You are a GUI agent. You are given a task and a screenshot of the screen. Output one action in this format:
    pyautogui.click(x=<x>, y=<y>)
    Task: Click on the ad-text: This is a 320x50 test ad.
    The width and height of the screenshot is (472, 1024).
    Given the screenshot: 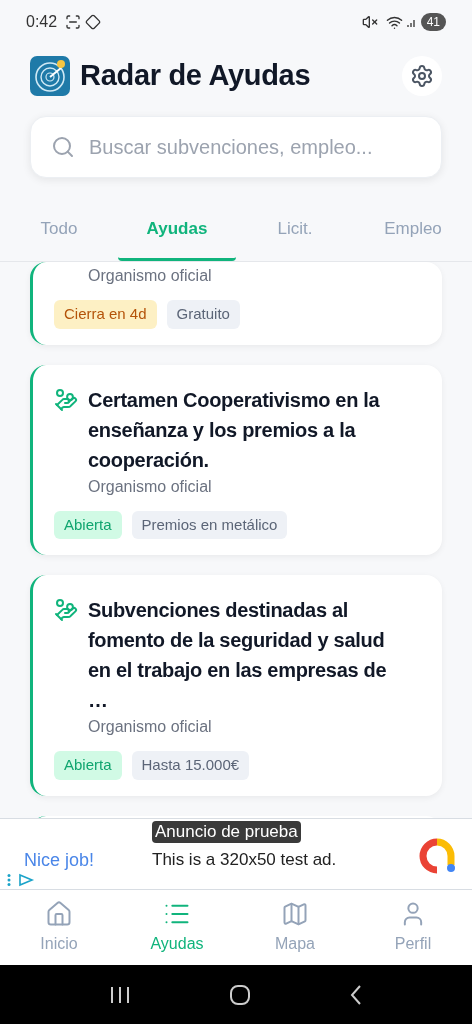 What is the action you would take?
    pyautogui.click(x=244, y=860)
    